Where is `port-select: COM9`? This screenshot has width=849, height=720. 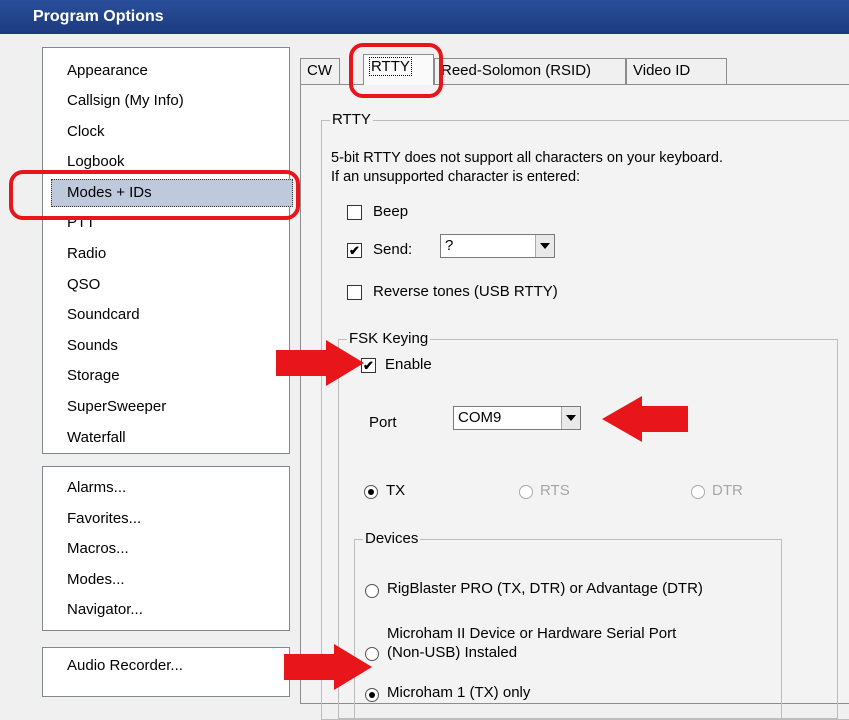
port-select: COM9 is located at coordinates (517, 418).